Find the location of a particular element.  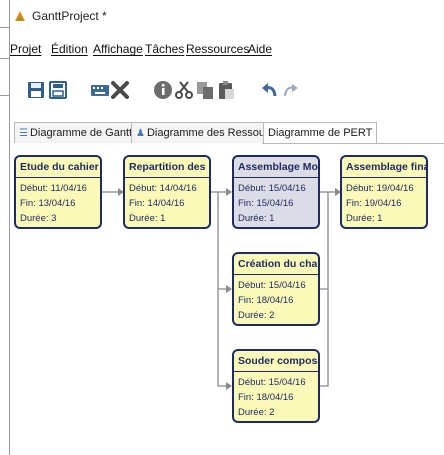

node-end: Fin: 14/04/16 is located at coordinates (157, 203).